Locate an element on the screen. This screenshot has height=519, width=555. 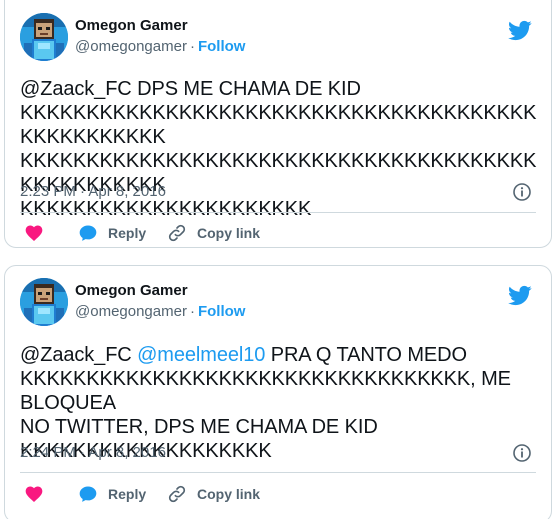
tweet-meta: 2:24 PM · Apr 8, 2016 is located at coordinates (278, 453).